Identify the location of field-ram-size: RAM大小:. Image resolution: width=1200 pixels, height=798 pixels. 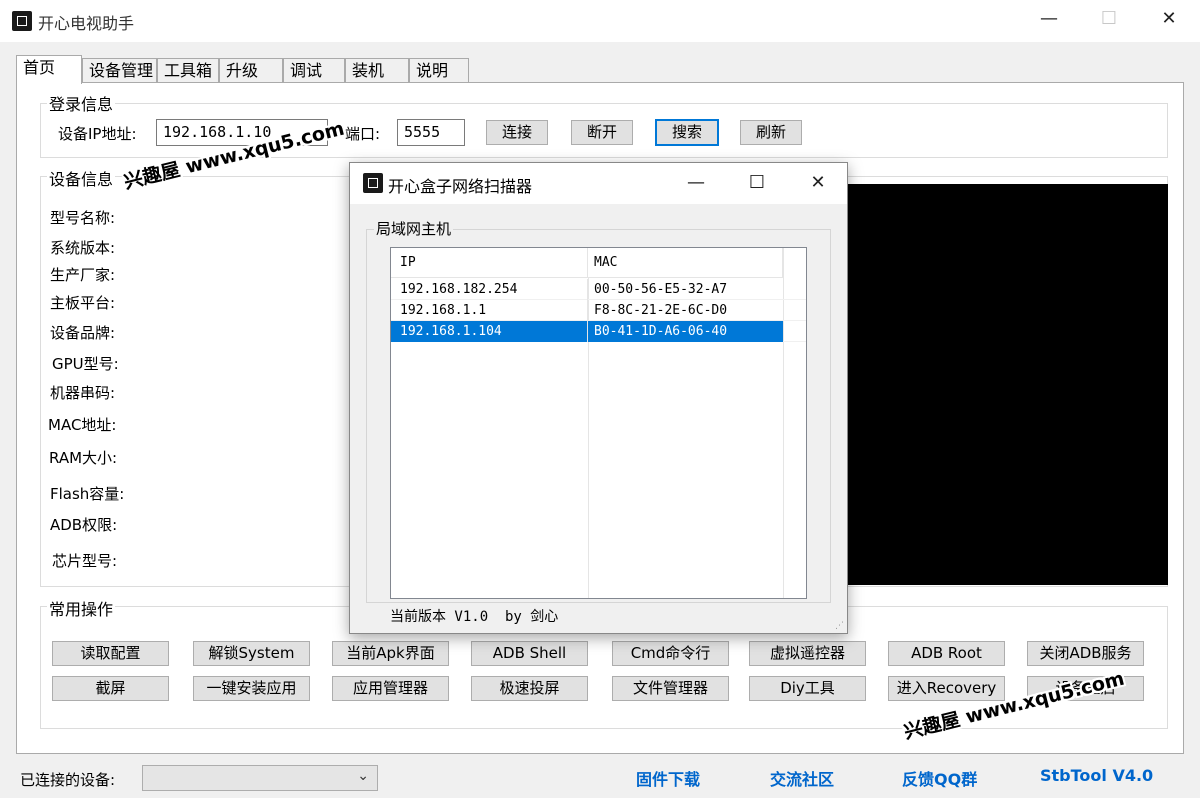
(83, 458).